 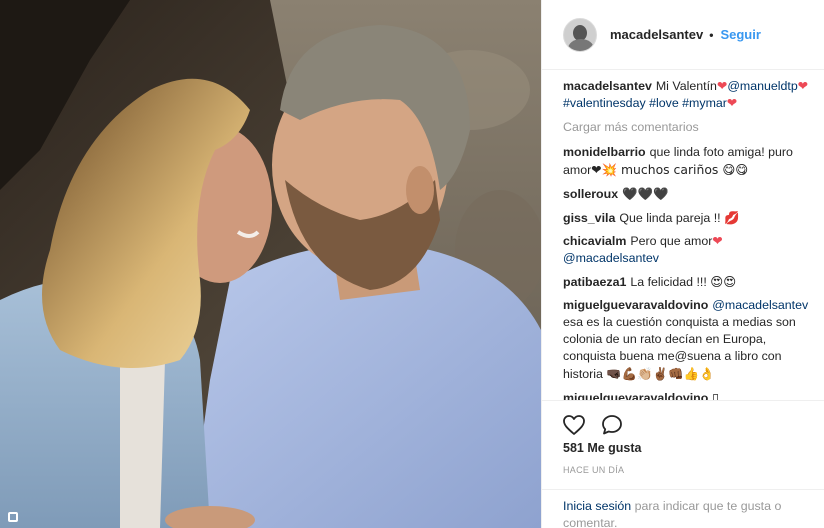 I want to click on comment: giss_vila Que linda pareja !! 💋, so click(x=686, y=218).